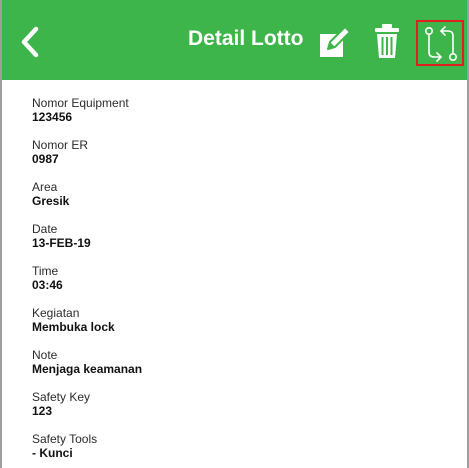  I want to click on field-label: Kegiatan, so click(56, 313).